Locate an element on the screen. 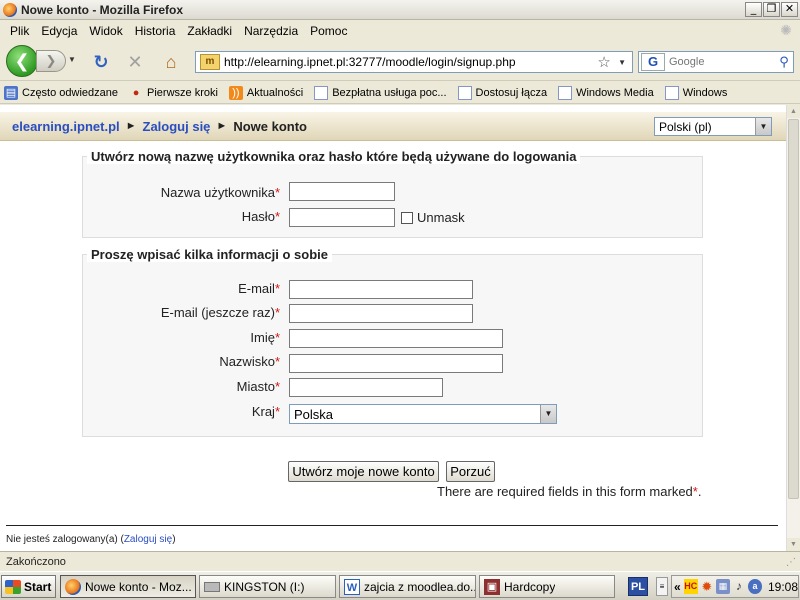 This screenshot has height=600, width=800. bookmark-aktualnosci: )) Aktualności is located at coordinates (265, 92).